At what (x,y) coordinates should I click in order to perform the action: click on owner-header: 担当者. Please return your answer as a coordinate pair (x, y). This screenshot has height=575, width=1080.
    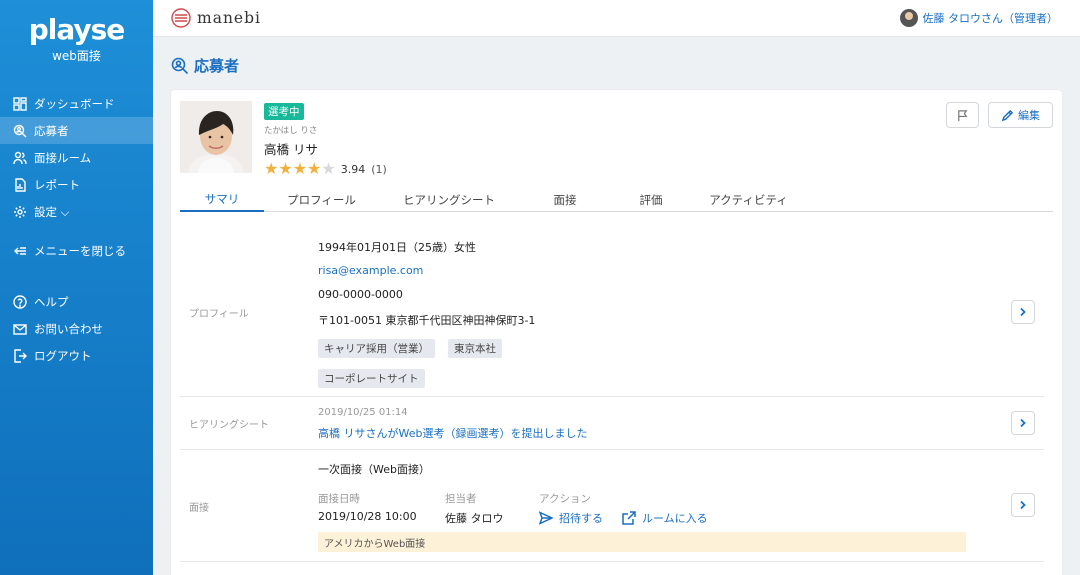
    Looking at the image, I should click on (461, 499).